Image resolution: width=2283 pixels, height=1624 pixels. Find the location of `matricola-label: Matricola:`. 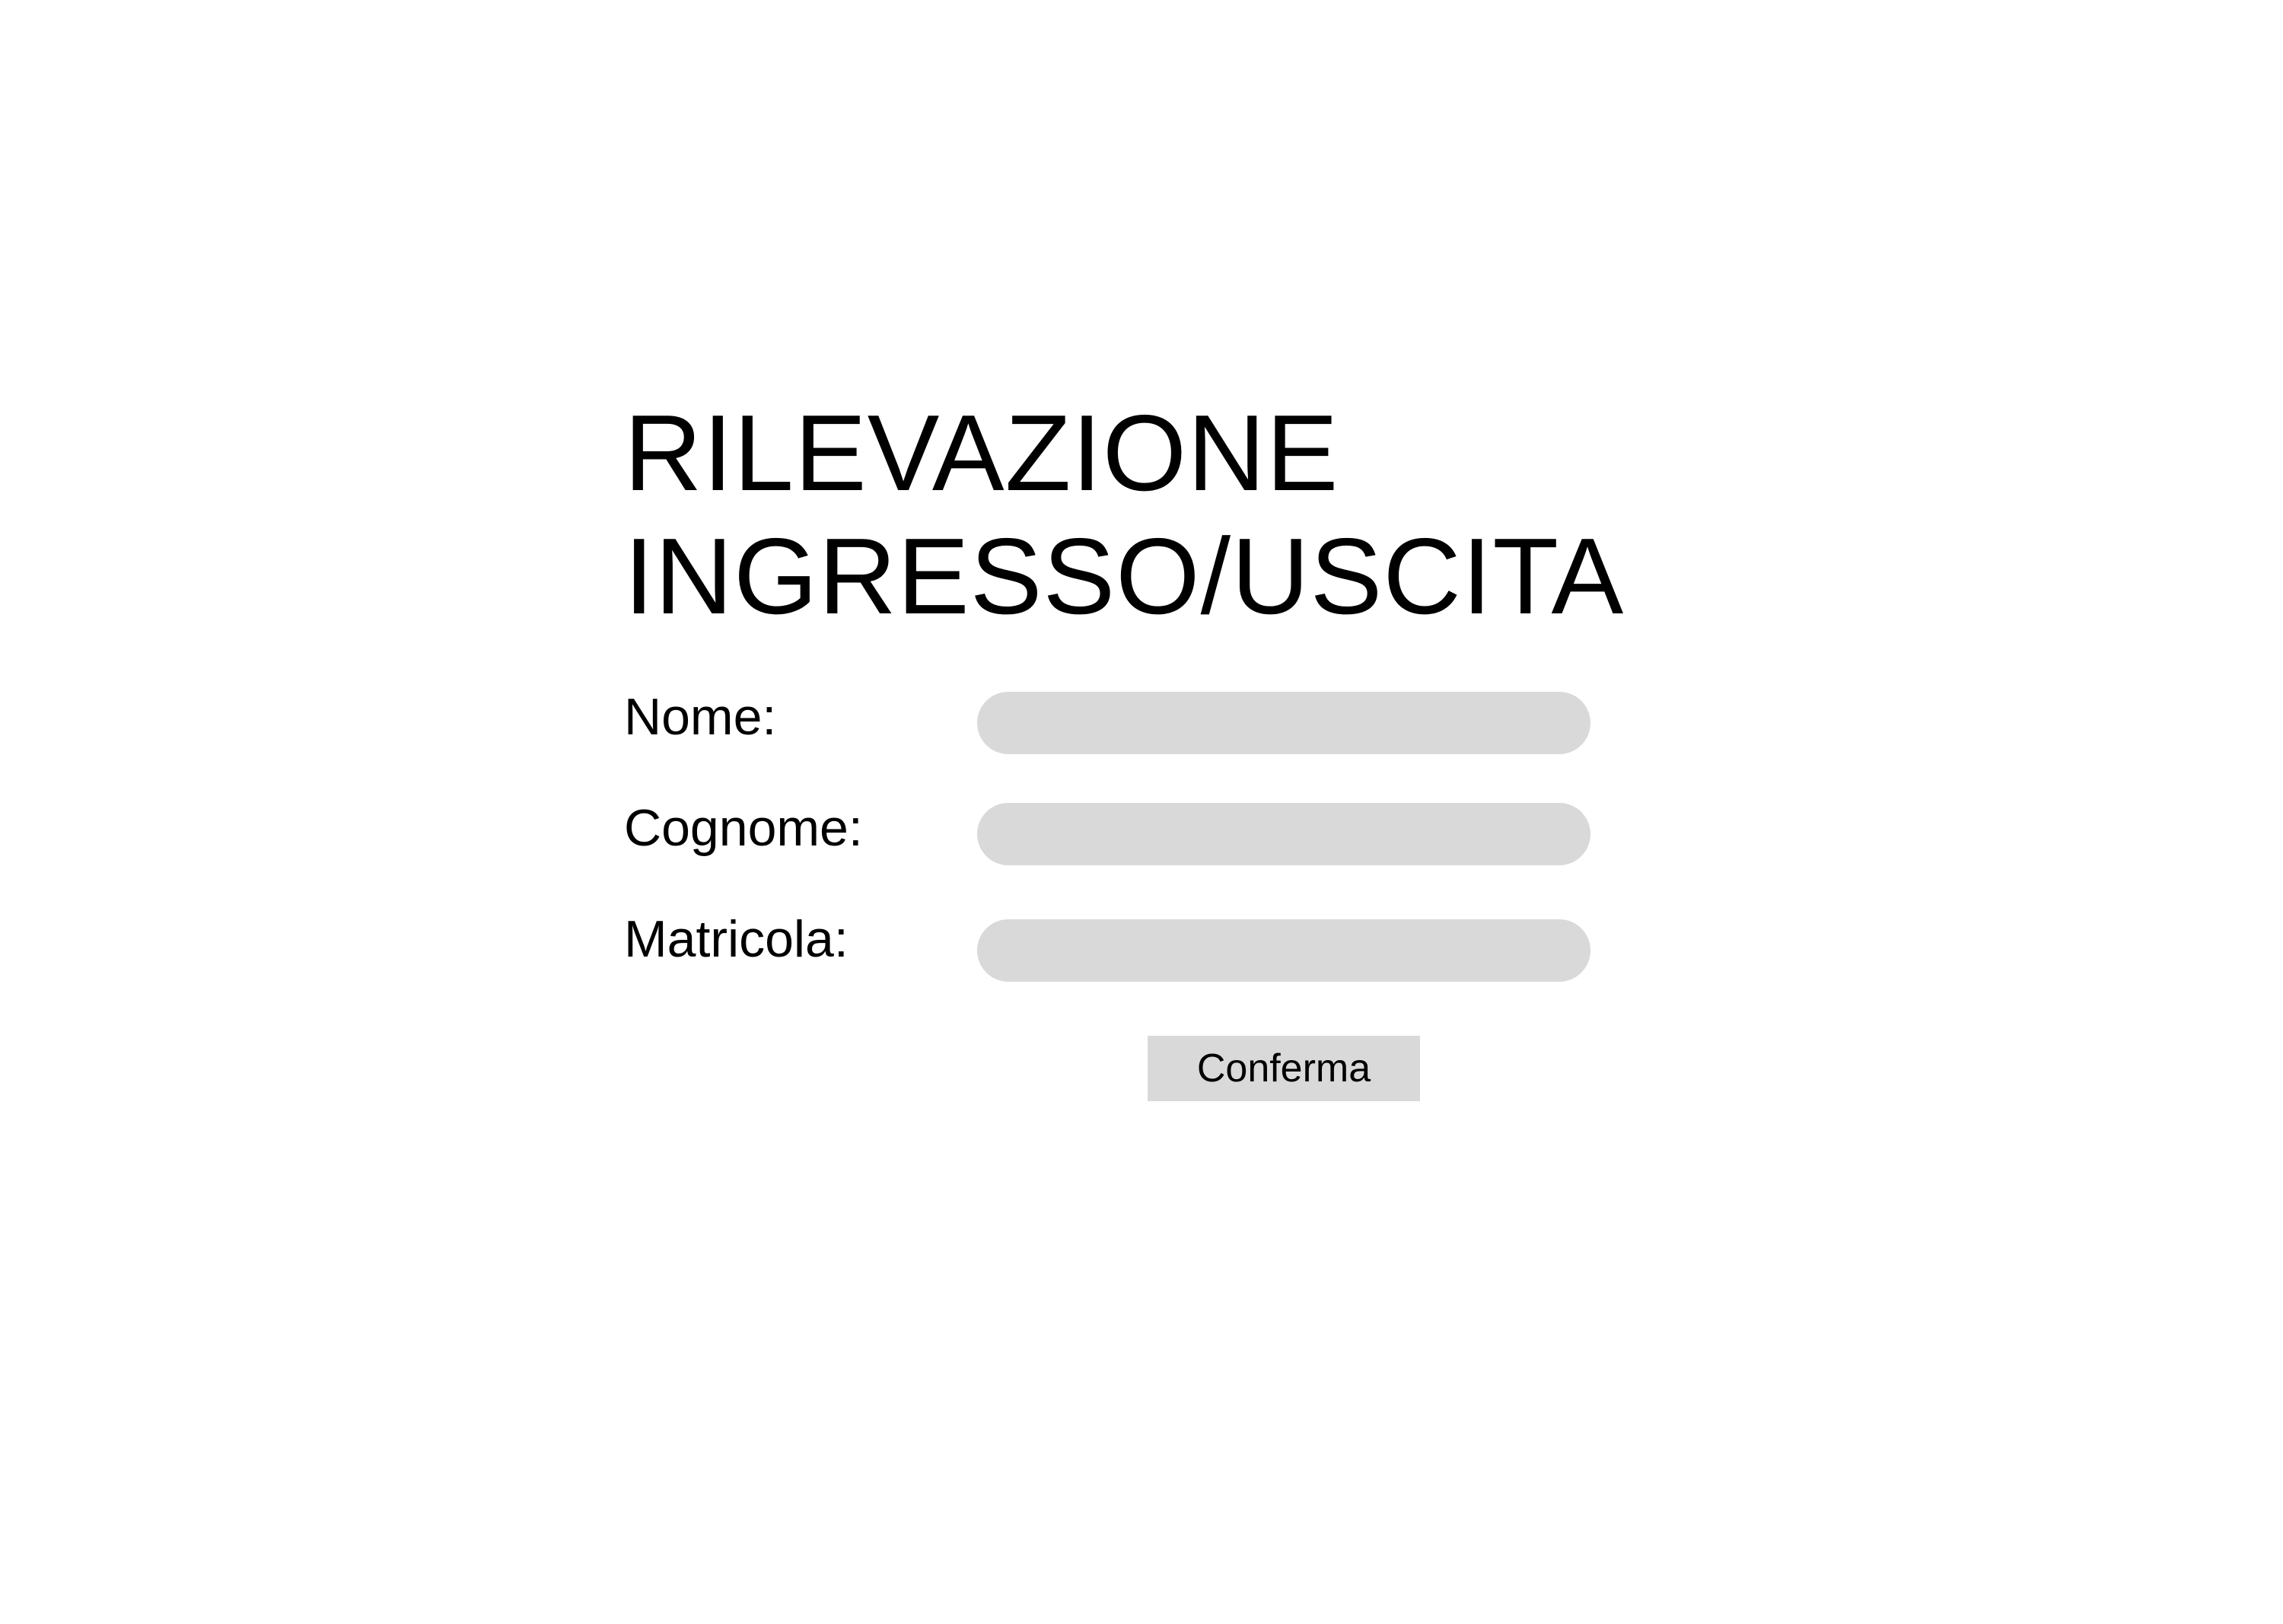

matricola-label: Matricola: is located at coordinates (736, 939).